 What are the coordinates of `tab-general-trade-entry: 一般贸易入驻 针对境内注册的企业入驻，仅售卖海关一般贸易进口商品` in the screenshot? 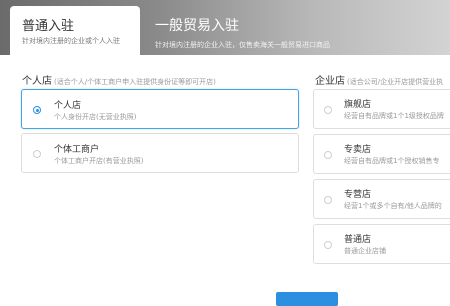 It's located at (242, 32).